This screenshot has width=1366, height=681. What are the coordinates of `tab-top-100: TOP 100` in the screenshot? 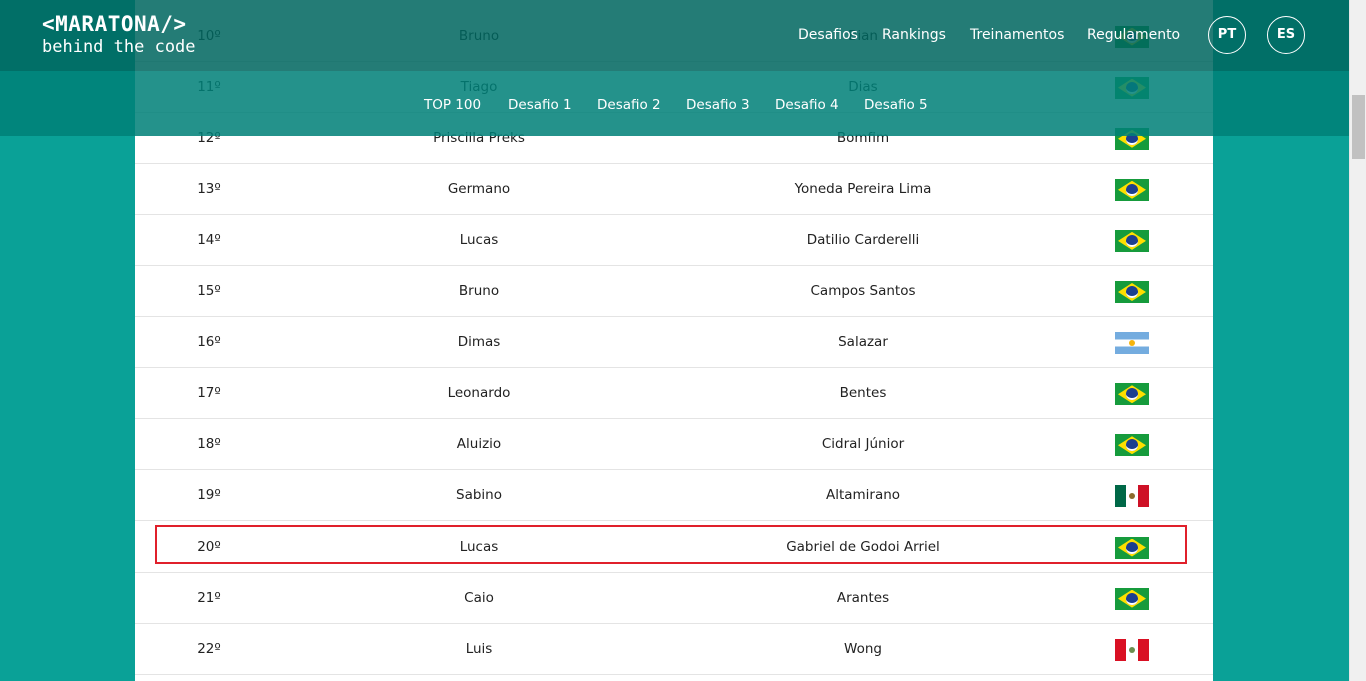 It's located at (452, 105).